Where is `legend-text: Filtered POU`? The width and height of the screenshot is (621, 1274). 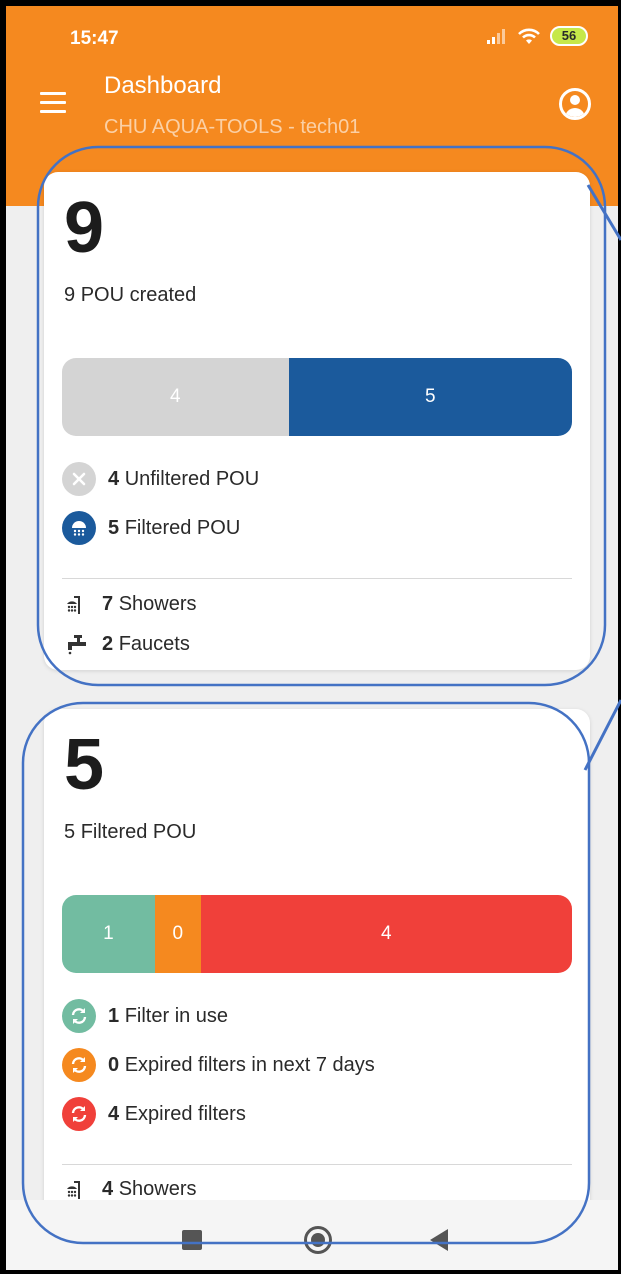 legend-text: Filtered POU is located at coordinates (182, 527).